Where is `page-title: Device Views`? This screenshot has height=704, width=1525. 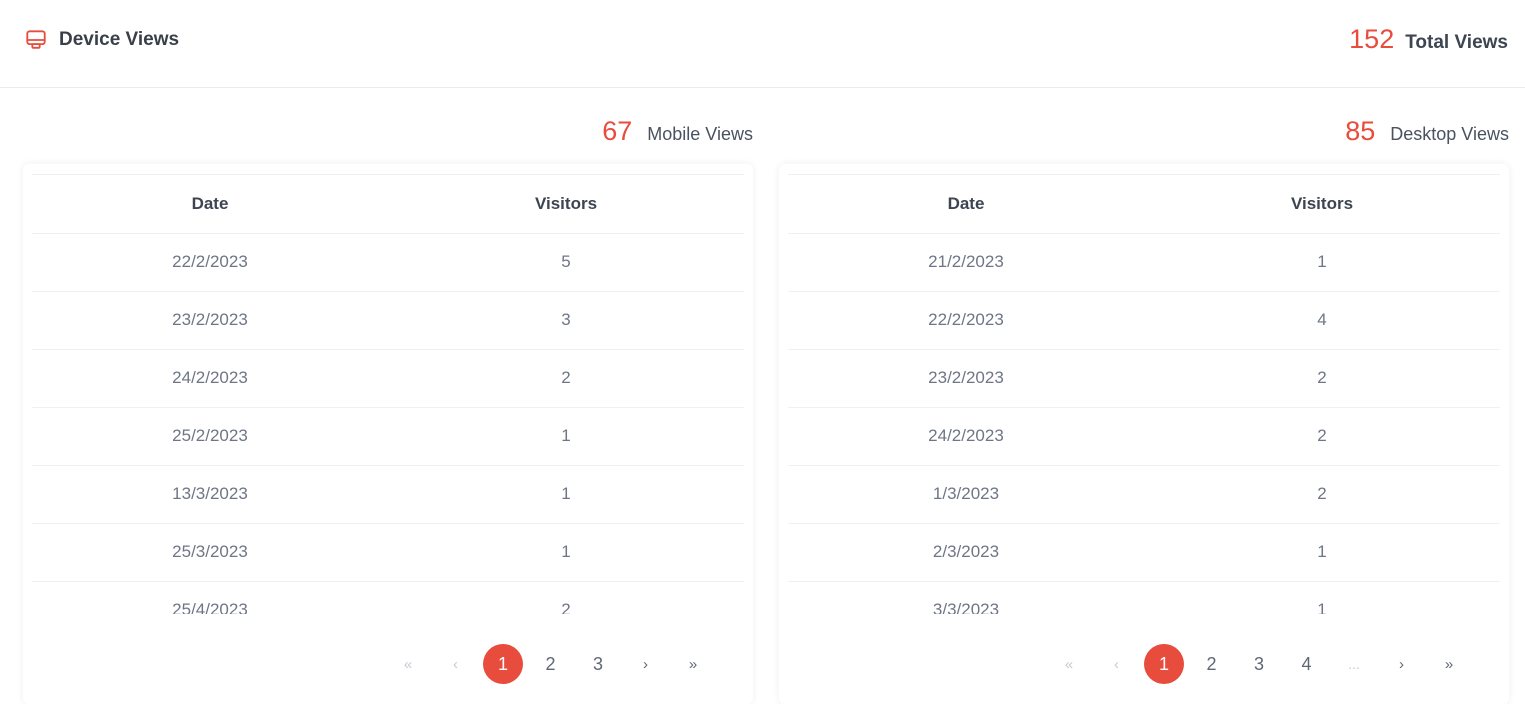
page-title: Device Views is located at coordinates (119, 39).